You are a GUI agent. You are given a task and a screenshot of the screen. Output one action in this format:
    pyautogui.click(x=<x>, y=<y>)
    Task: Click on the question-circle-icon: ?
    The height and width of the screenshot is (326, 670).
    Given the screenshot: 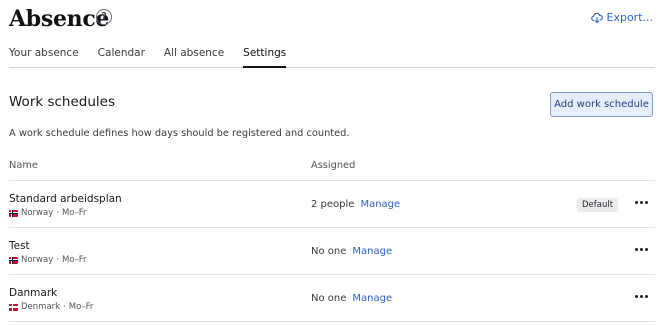 What is the action you would take?
    pyautogui.click(x=104, y=17)
    